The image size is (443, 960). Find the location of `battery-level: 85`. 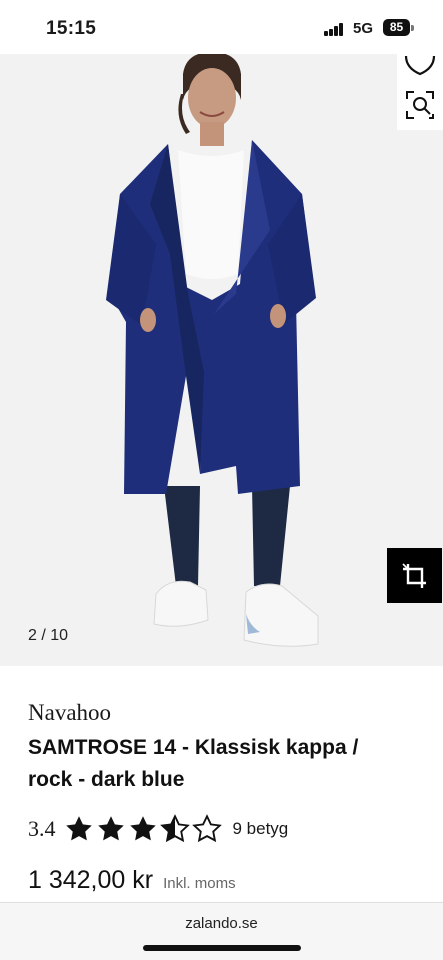

battery-level: 85 is located at coordinates (396, 27).